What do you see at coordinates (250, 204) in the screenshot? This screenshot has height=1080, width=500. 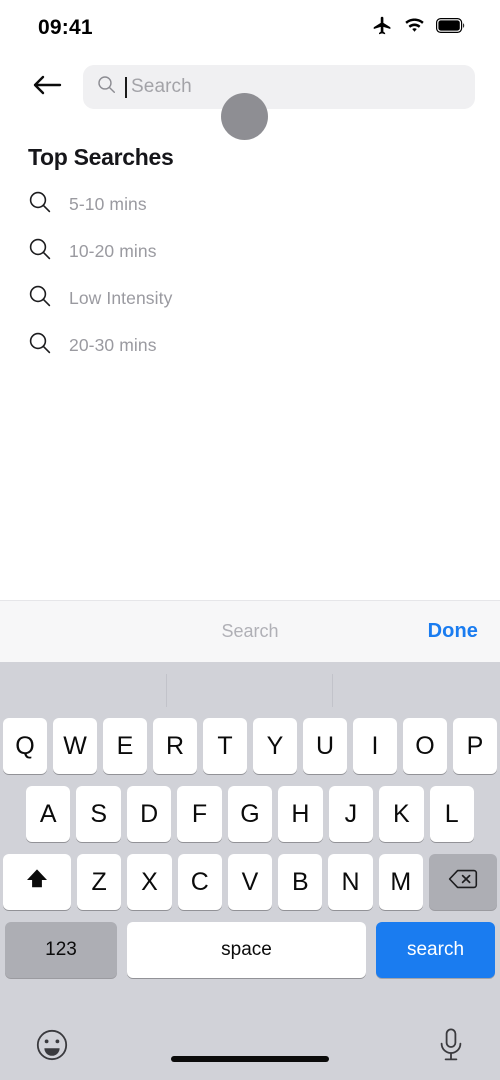 I see `list-item: 5-10 mins` at bounding box center [250, 204].